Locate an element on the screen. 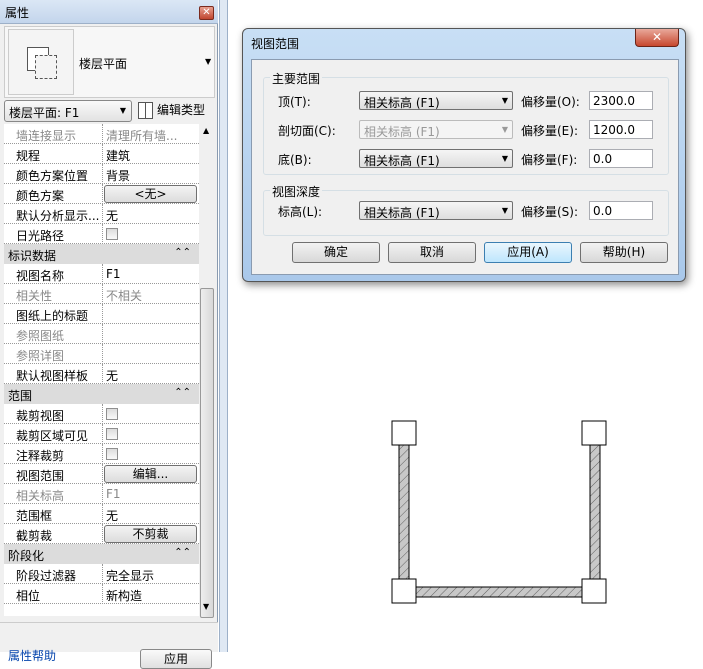 This screenshot has height=669, width=703. ok-button: 确定 is located at coordinates (336, 252).